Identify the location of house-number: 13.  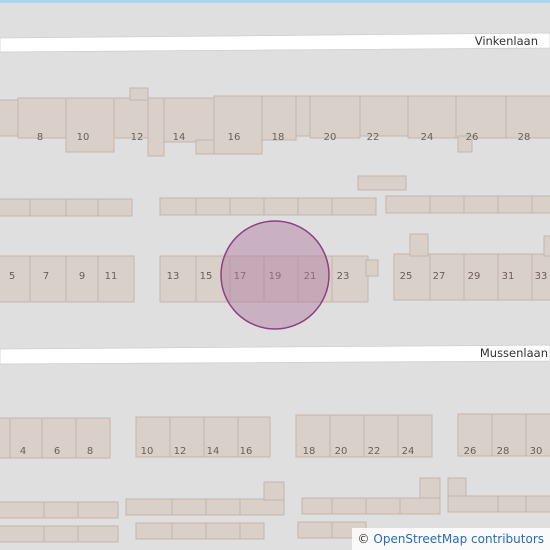
(173, 276).